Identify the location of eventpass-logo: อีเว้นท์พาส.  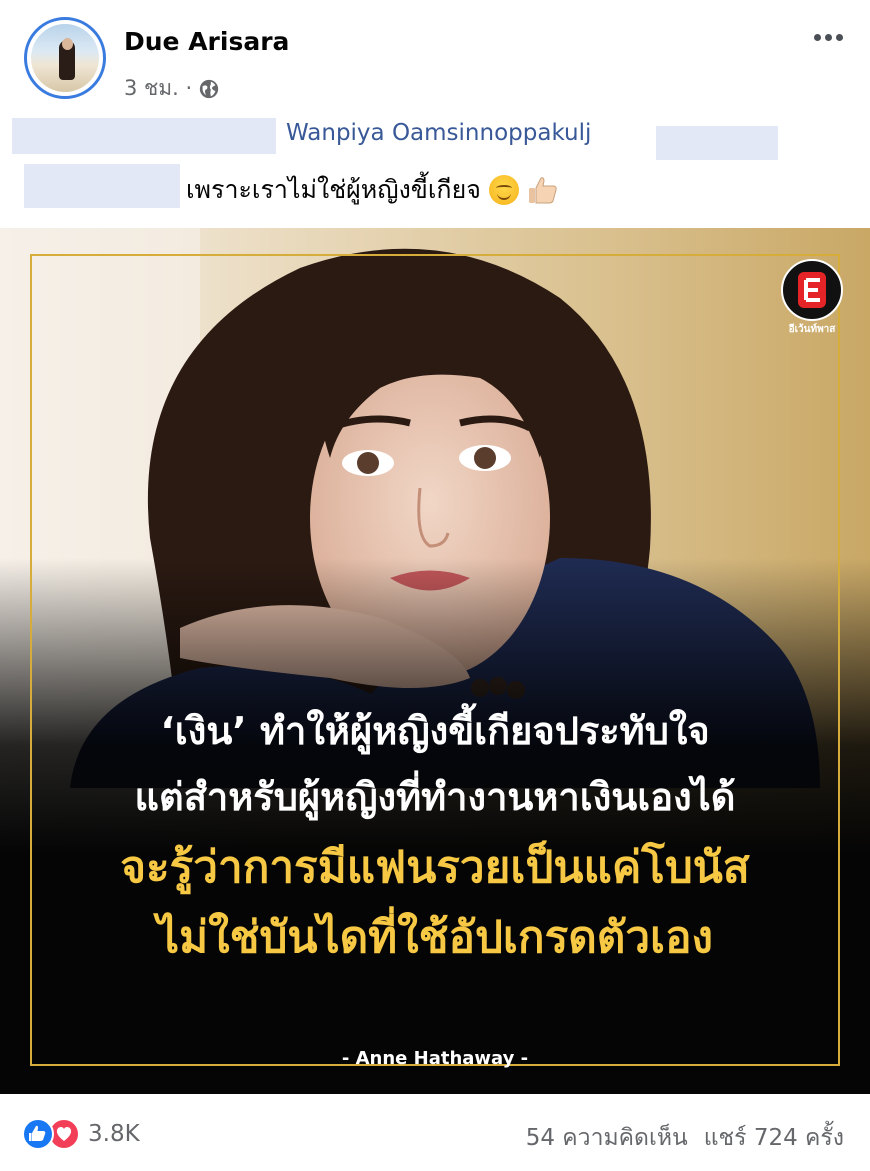
(812, 296).